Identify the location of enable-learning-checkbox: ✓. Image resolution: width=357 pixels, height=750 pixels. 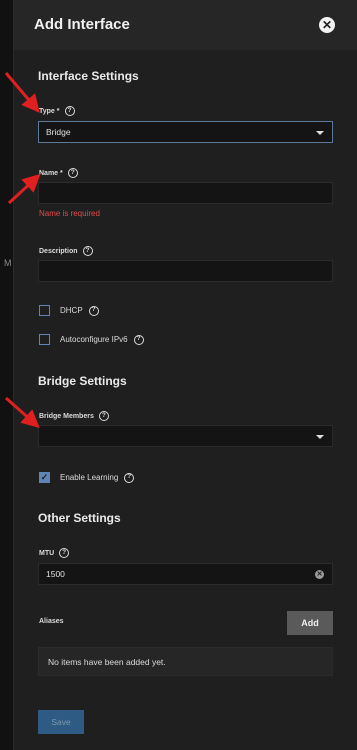
(44, 477).